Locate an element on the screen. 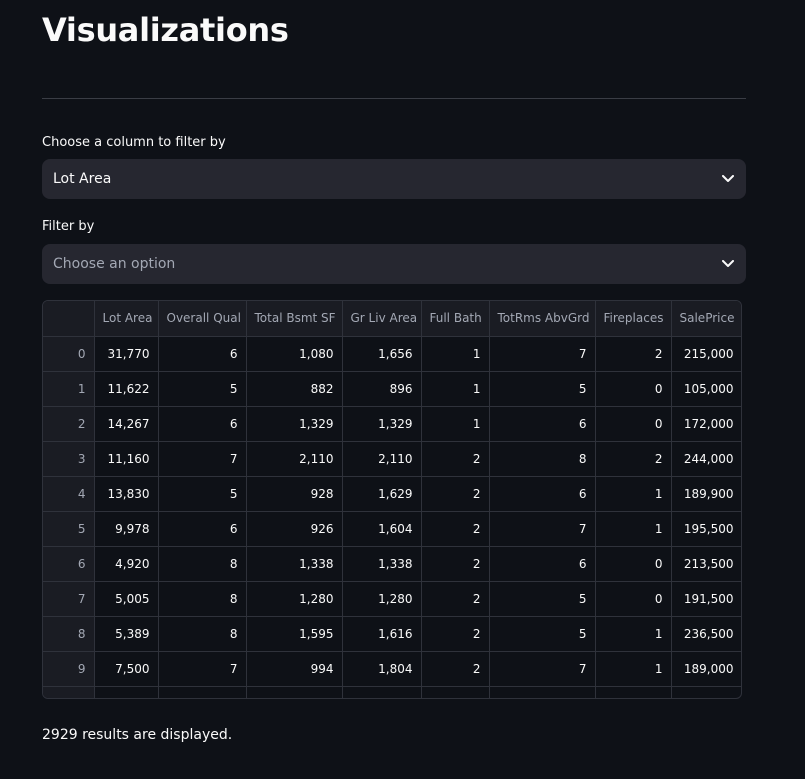 This screenshot has height=779, width=805. row-index: 5 is located at coordinates (69, 529).